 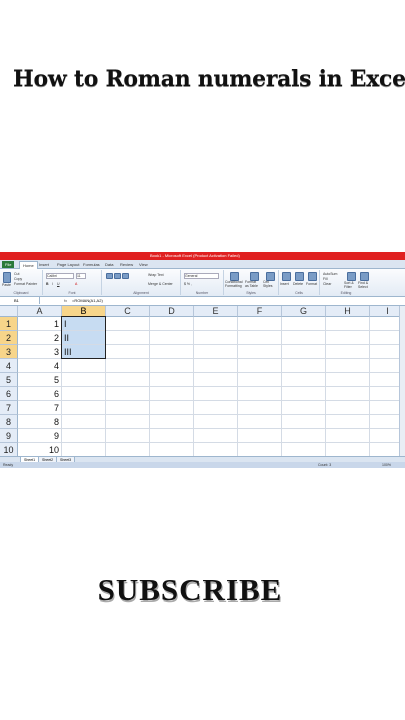 What do you see at coordinates (402, 381) in the screenshot?
I see `vertical-scrollbar` at bounding box center [402, 381].